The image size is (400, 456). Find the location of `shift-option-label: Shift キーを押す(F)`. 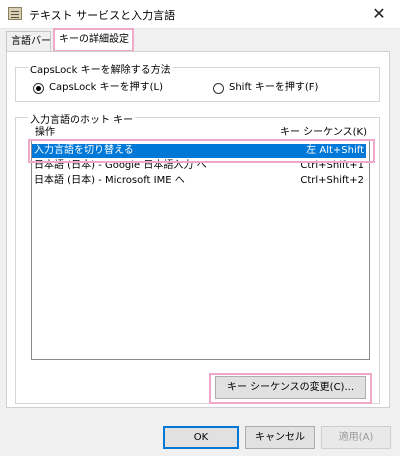

shift-option-label: Shift キーを押す(F) is located at coordinates (274, 87).